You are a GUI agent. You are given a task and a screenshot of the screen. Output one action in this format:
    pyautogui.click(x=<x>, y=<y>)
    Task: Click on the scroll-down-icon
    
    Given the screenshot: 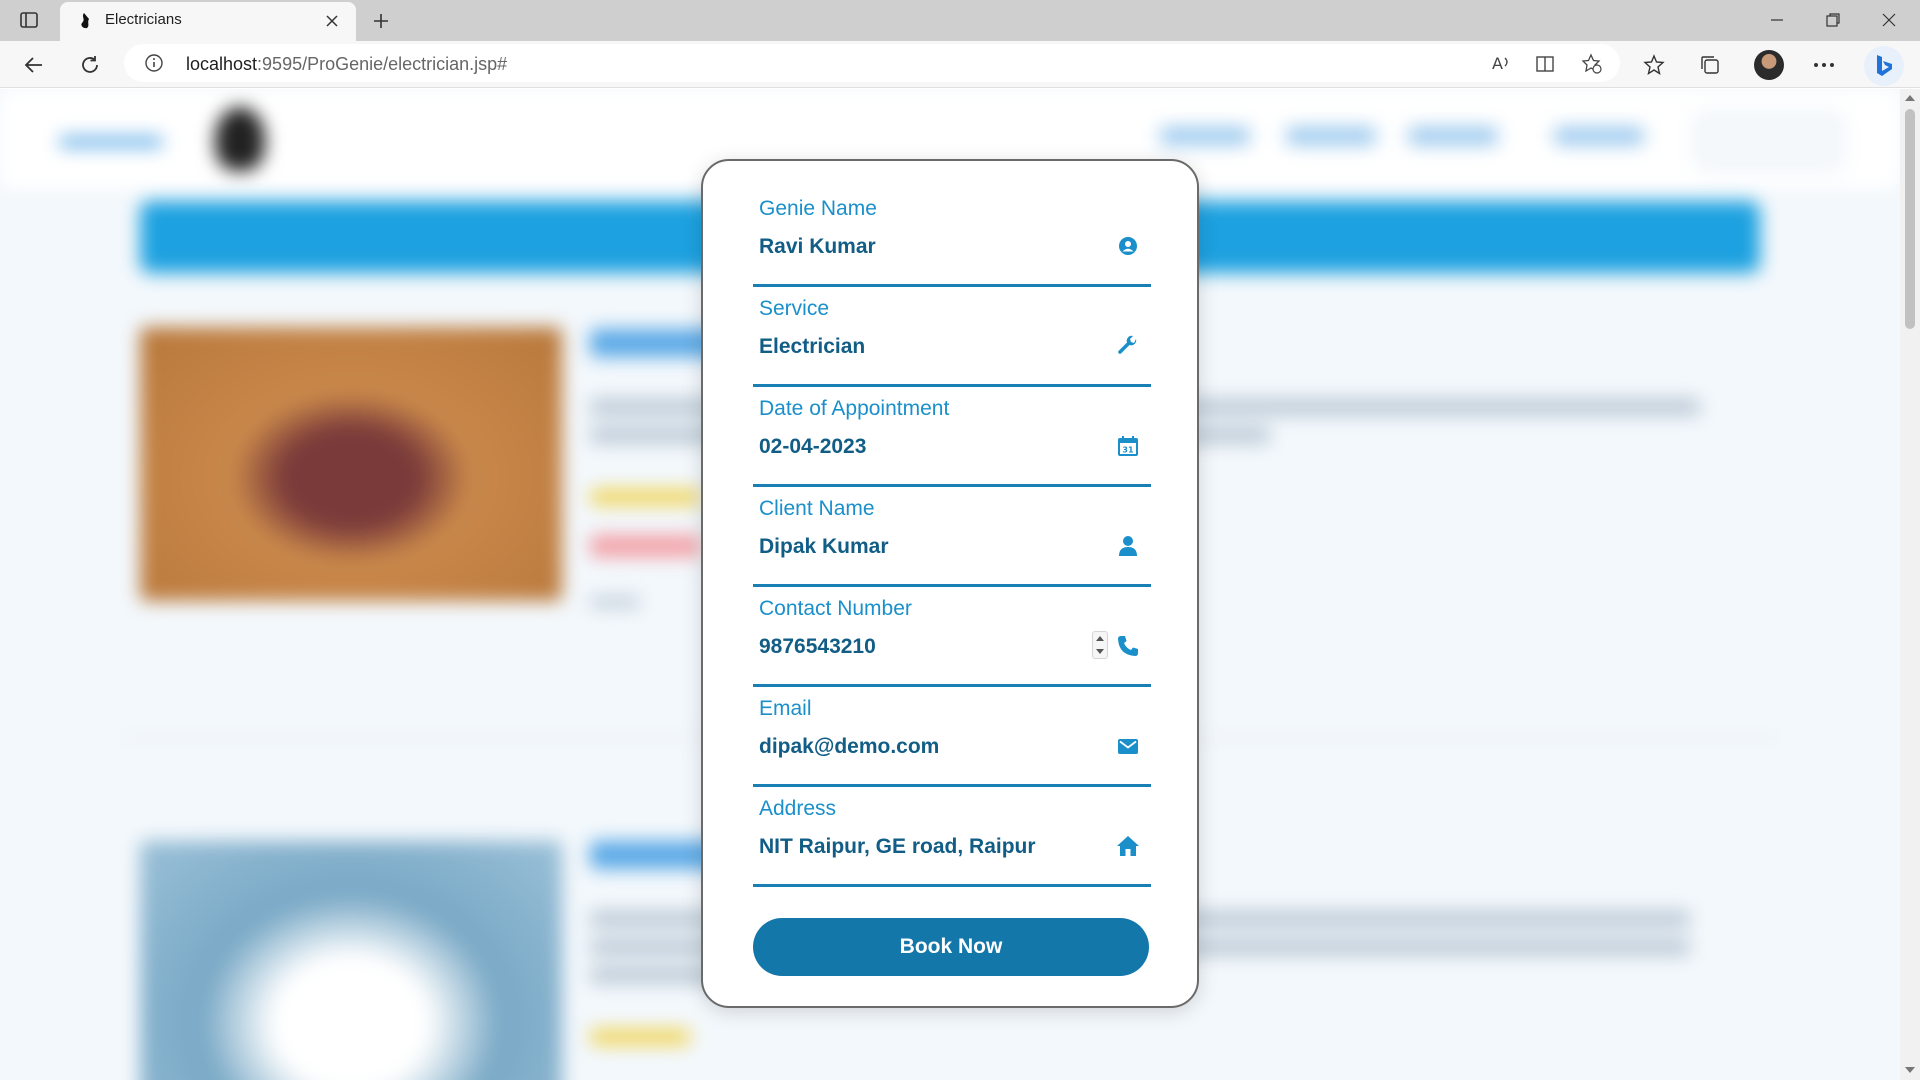 What is the action you would take?
    pyautogui.click(x=1910, y=1070)
    